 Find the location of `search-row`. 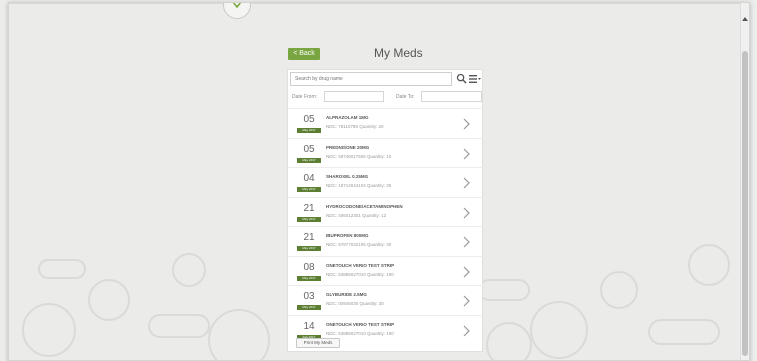

search-row is located at coordinates (385, 79).